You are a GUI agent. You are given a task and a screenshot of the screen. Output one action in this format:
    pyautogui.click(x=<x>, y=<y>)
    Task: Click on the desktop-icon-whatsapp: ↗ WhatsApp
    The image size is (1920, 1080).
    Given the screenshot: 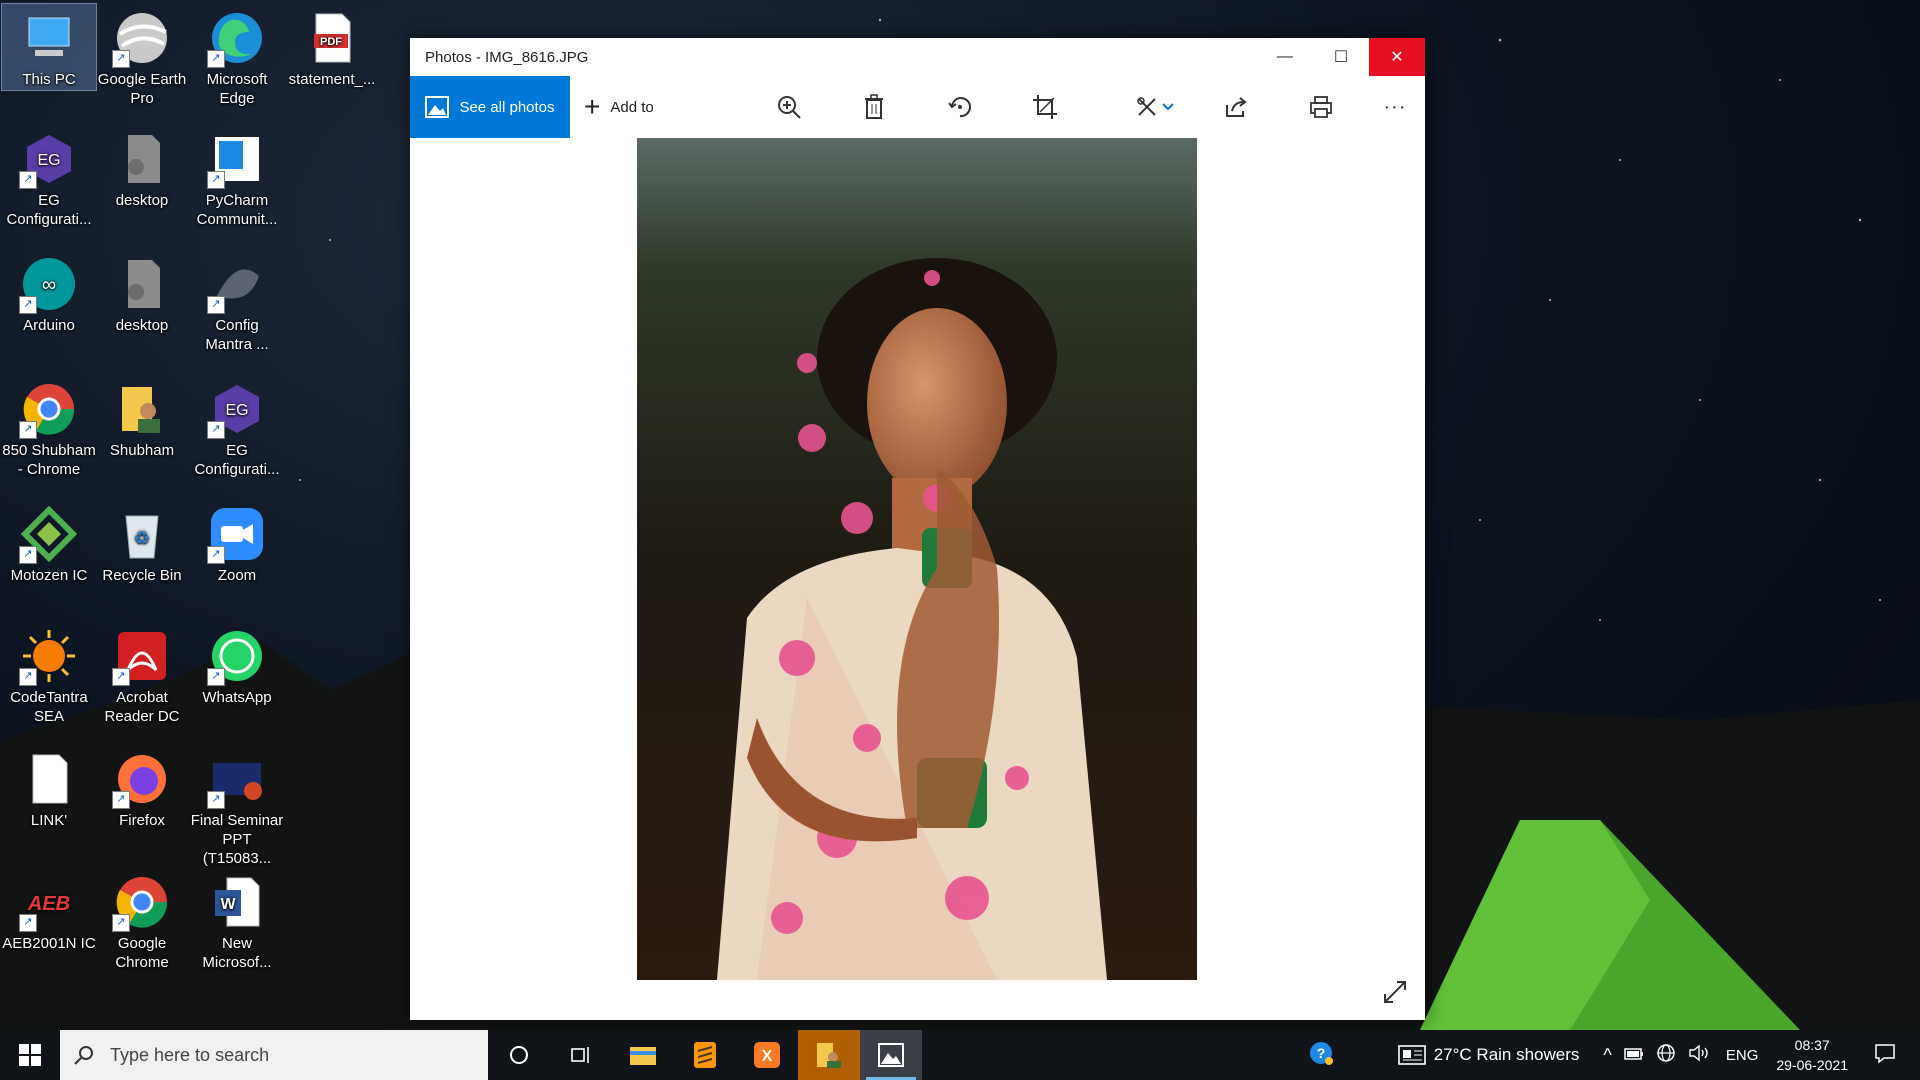 What is the action you would take?
    pyautogui.click(x=237, y=664)
    